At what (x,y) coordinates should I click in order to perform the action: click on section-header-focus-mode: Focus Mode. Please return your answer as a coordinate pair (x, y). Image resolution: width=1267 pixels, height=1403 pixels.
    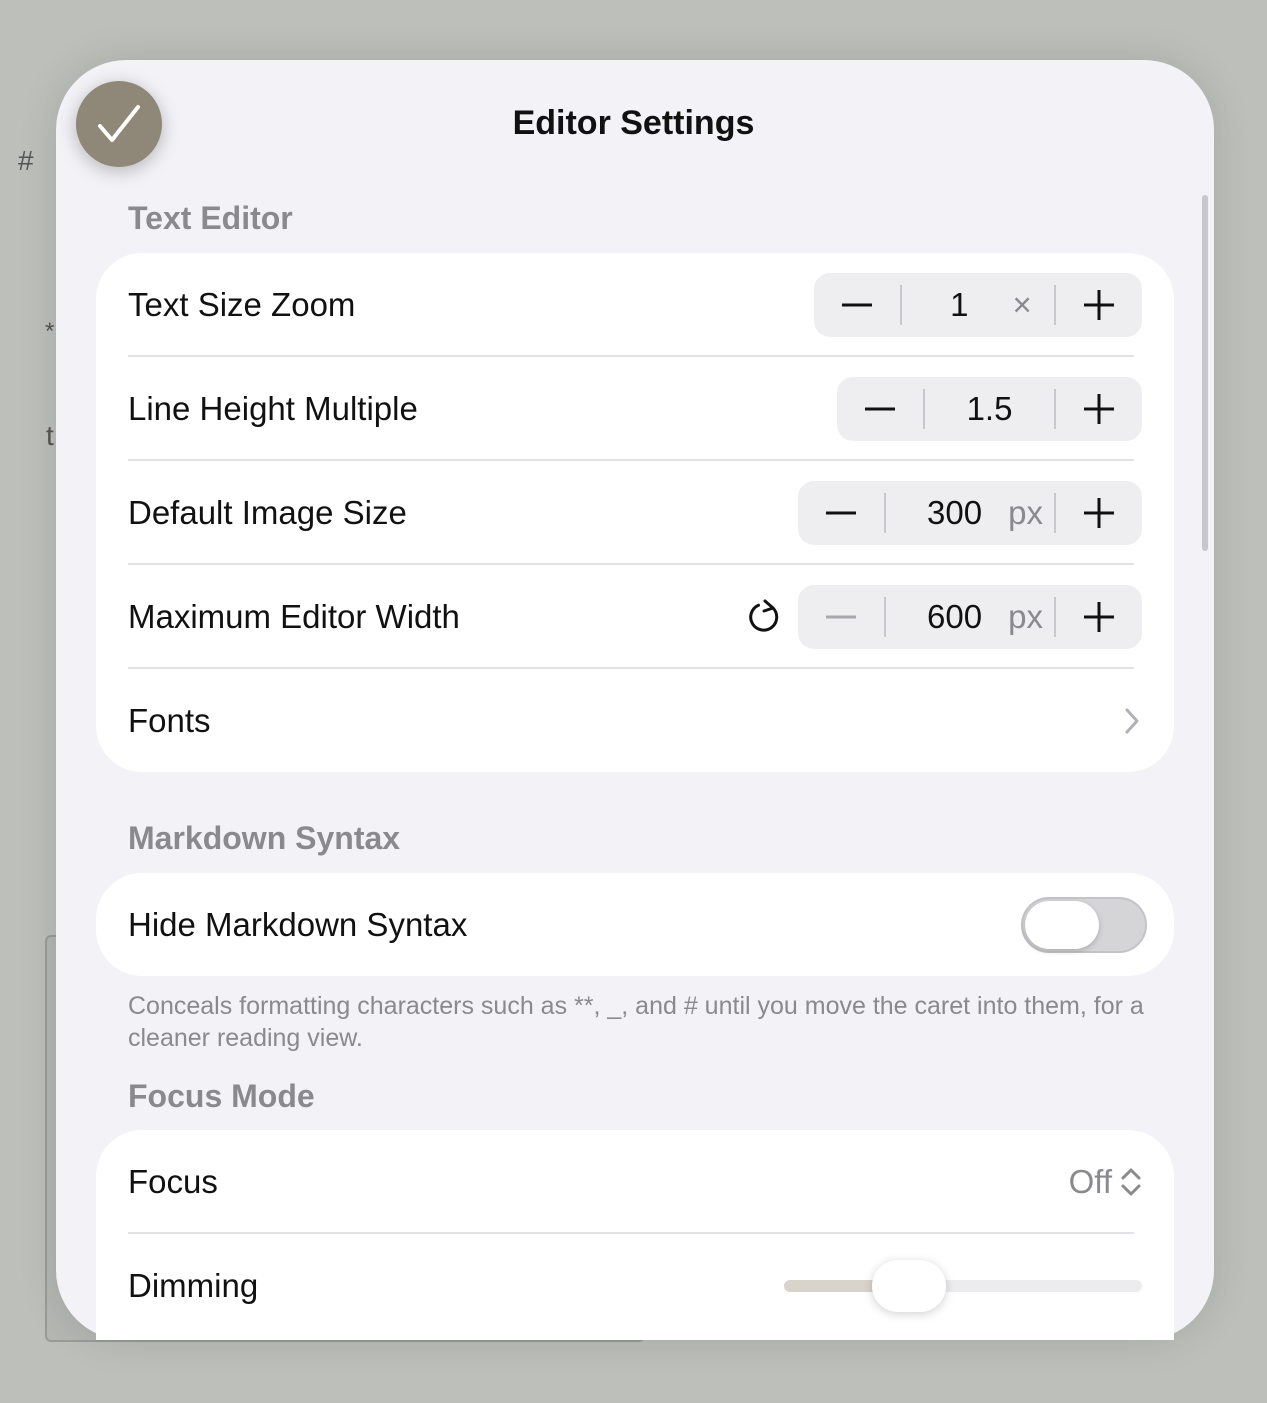
    Looking at the image, I should click on (221, 1096).